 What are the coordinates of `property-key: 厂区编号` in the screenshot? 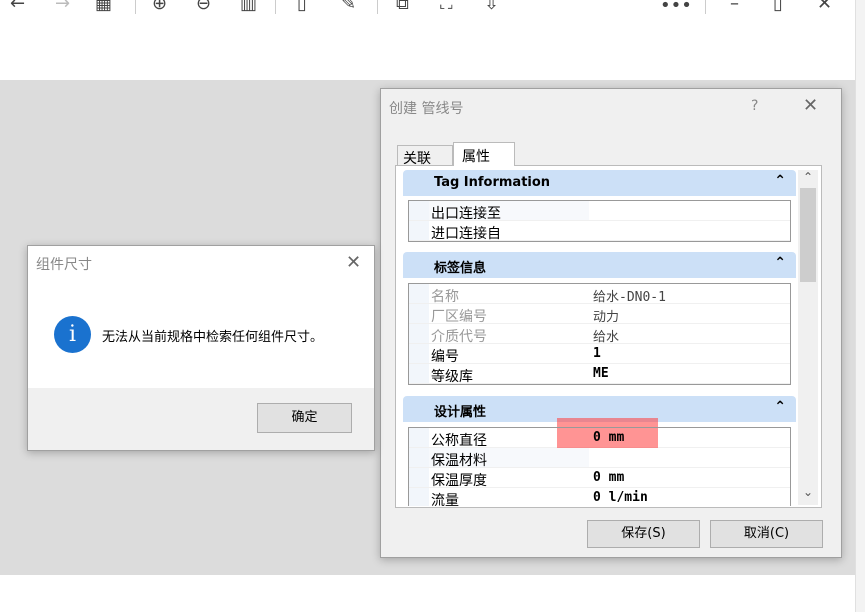 It's located at (459, 317).